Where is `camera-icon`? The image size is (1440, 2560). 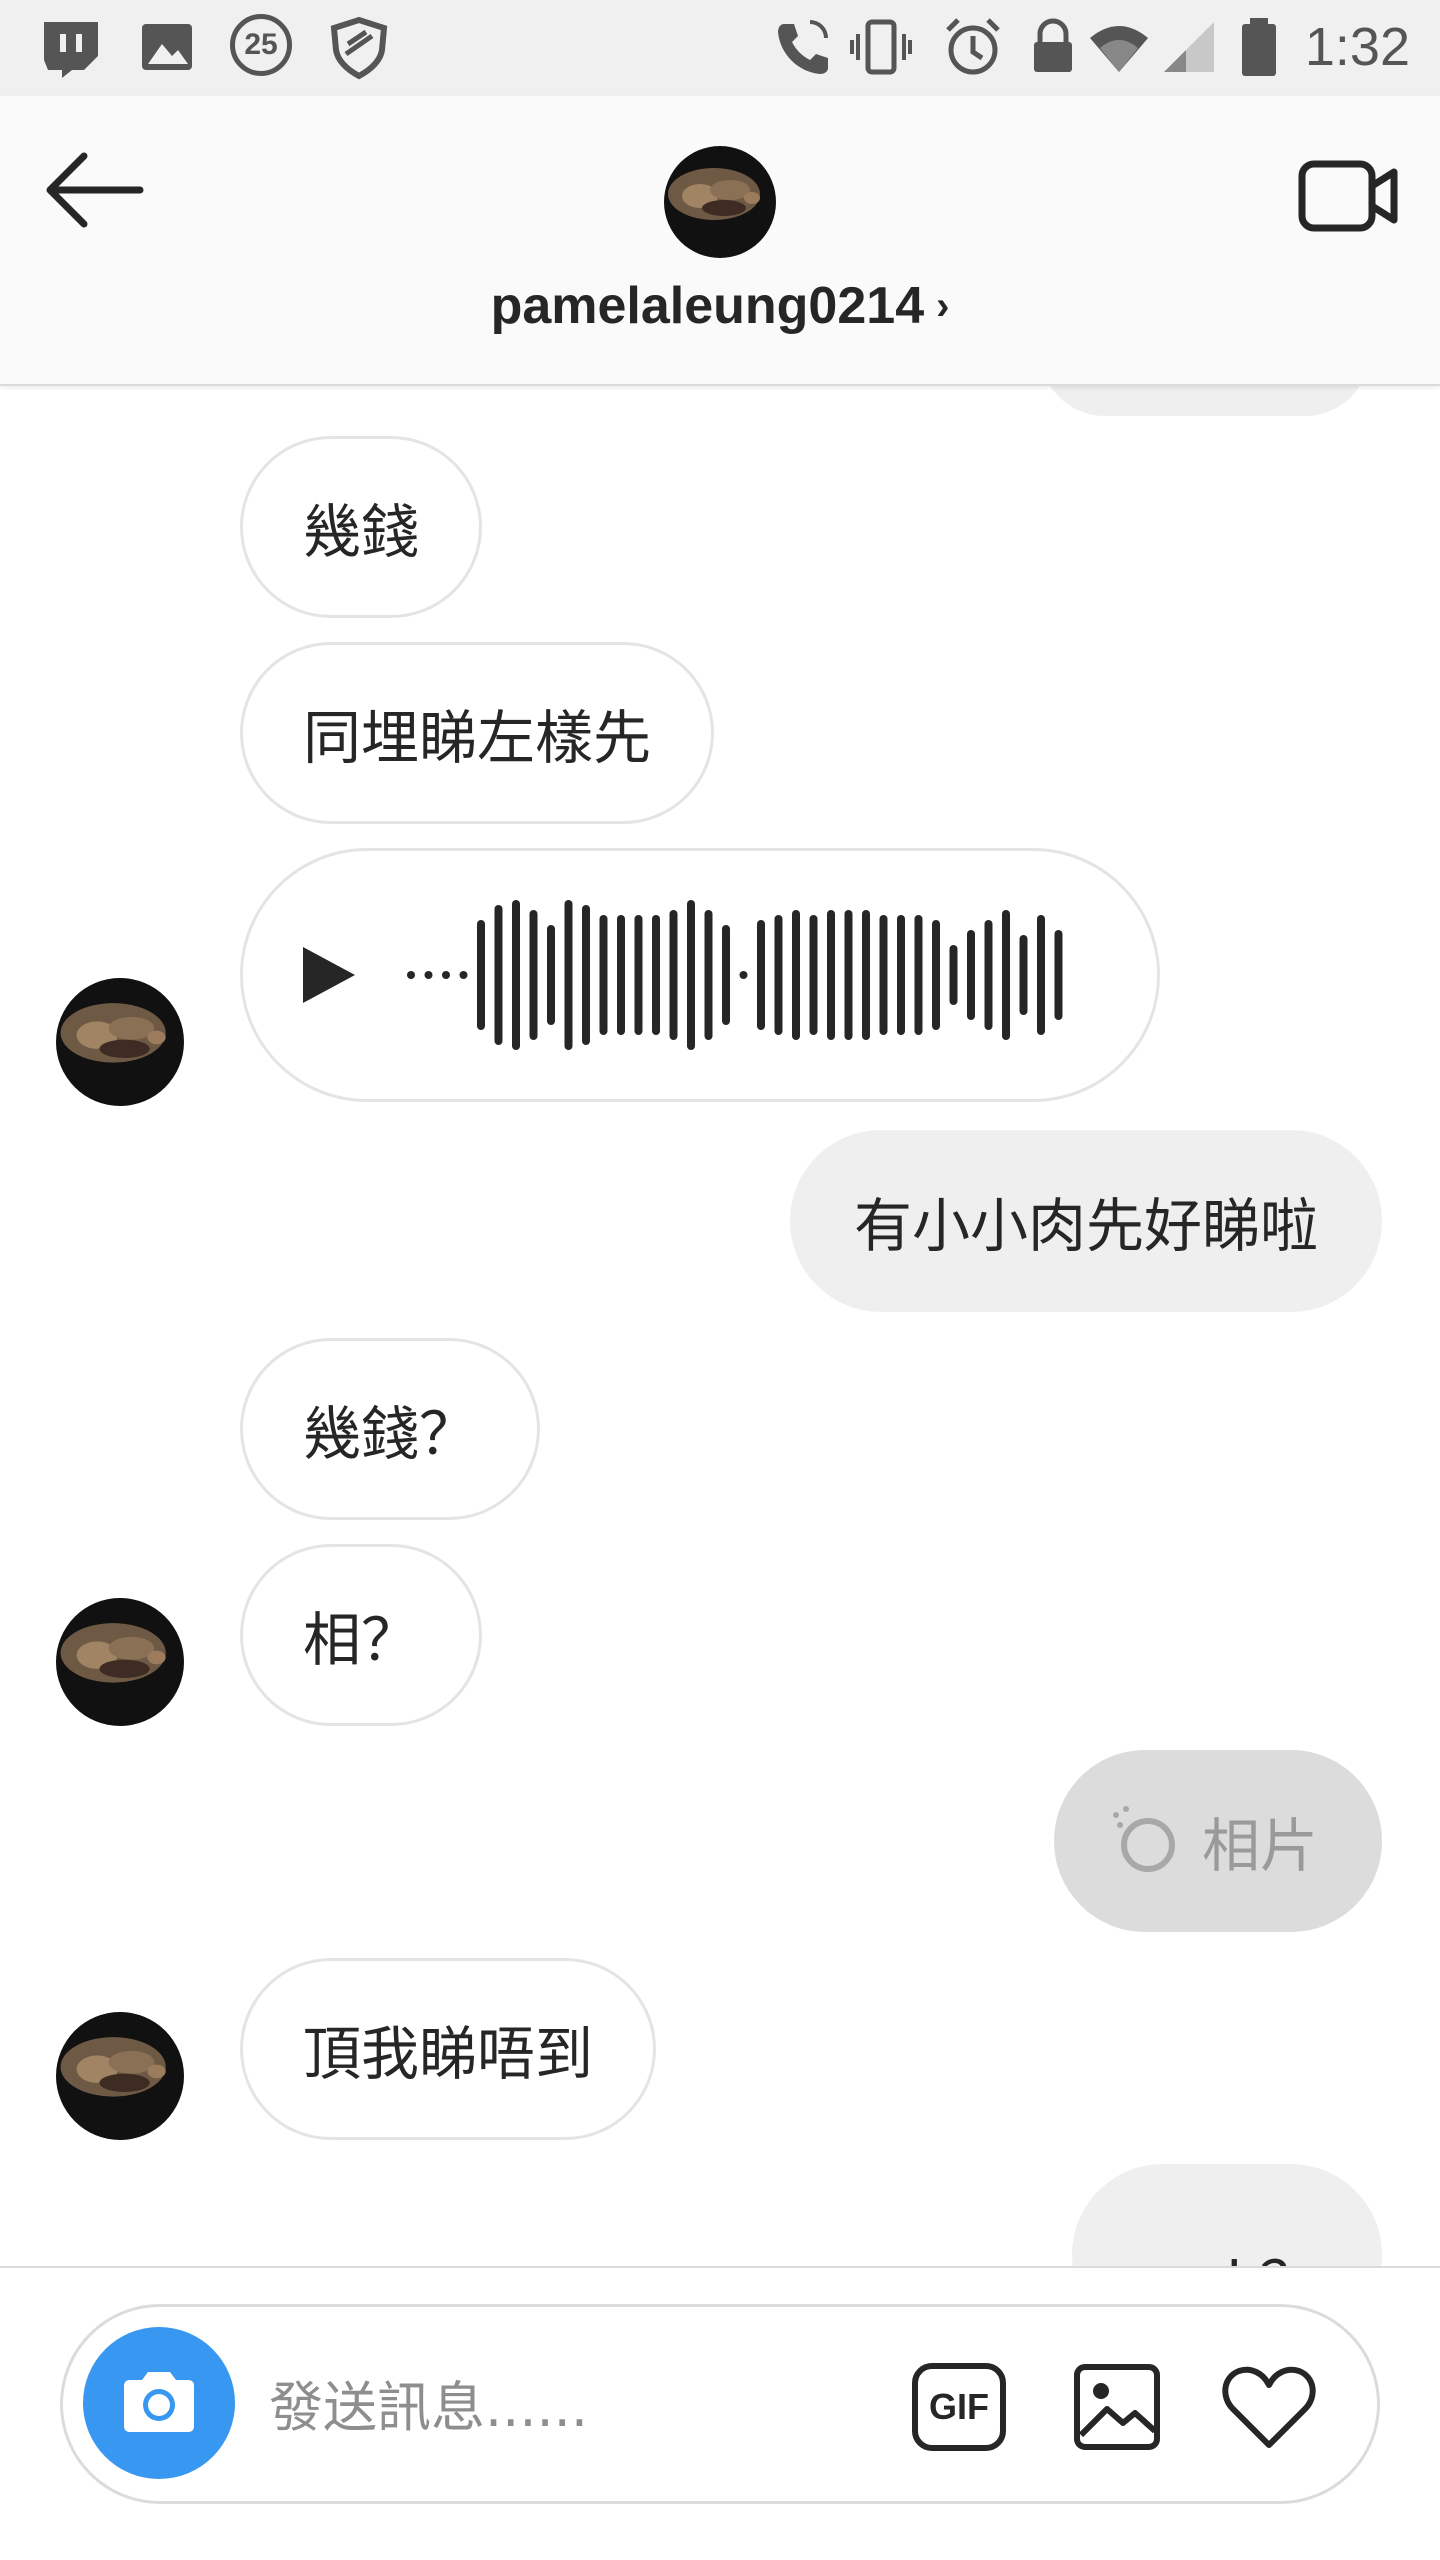 camera-icon is located at coordinates (159, 2402).